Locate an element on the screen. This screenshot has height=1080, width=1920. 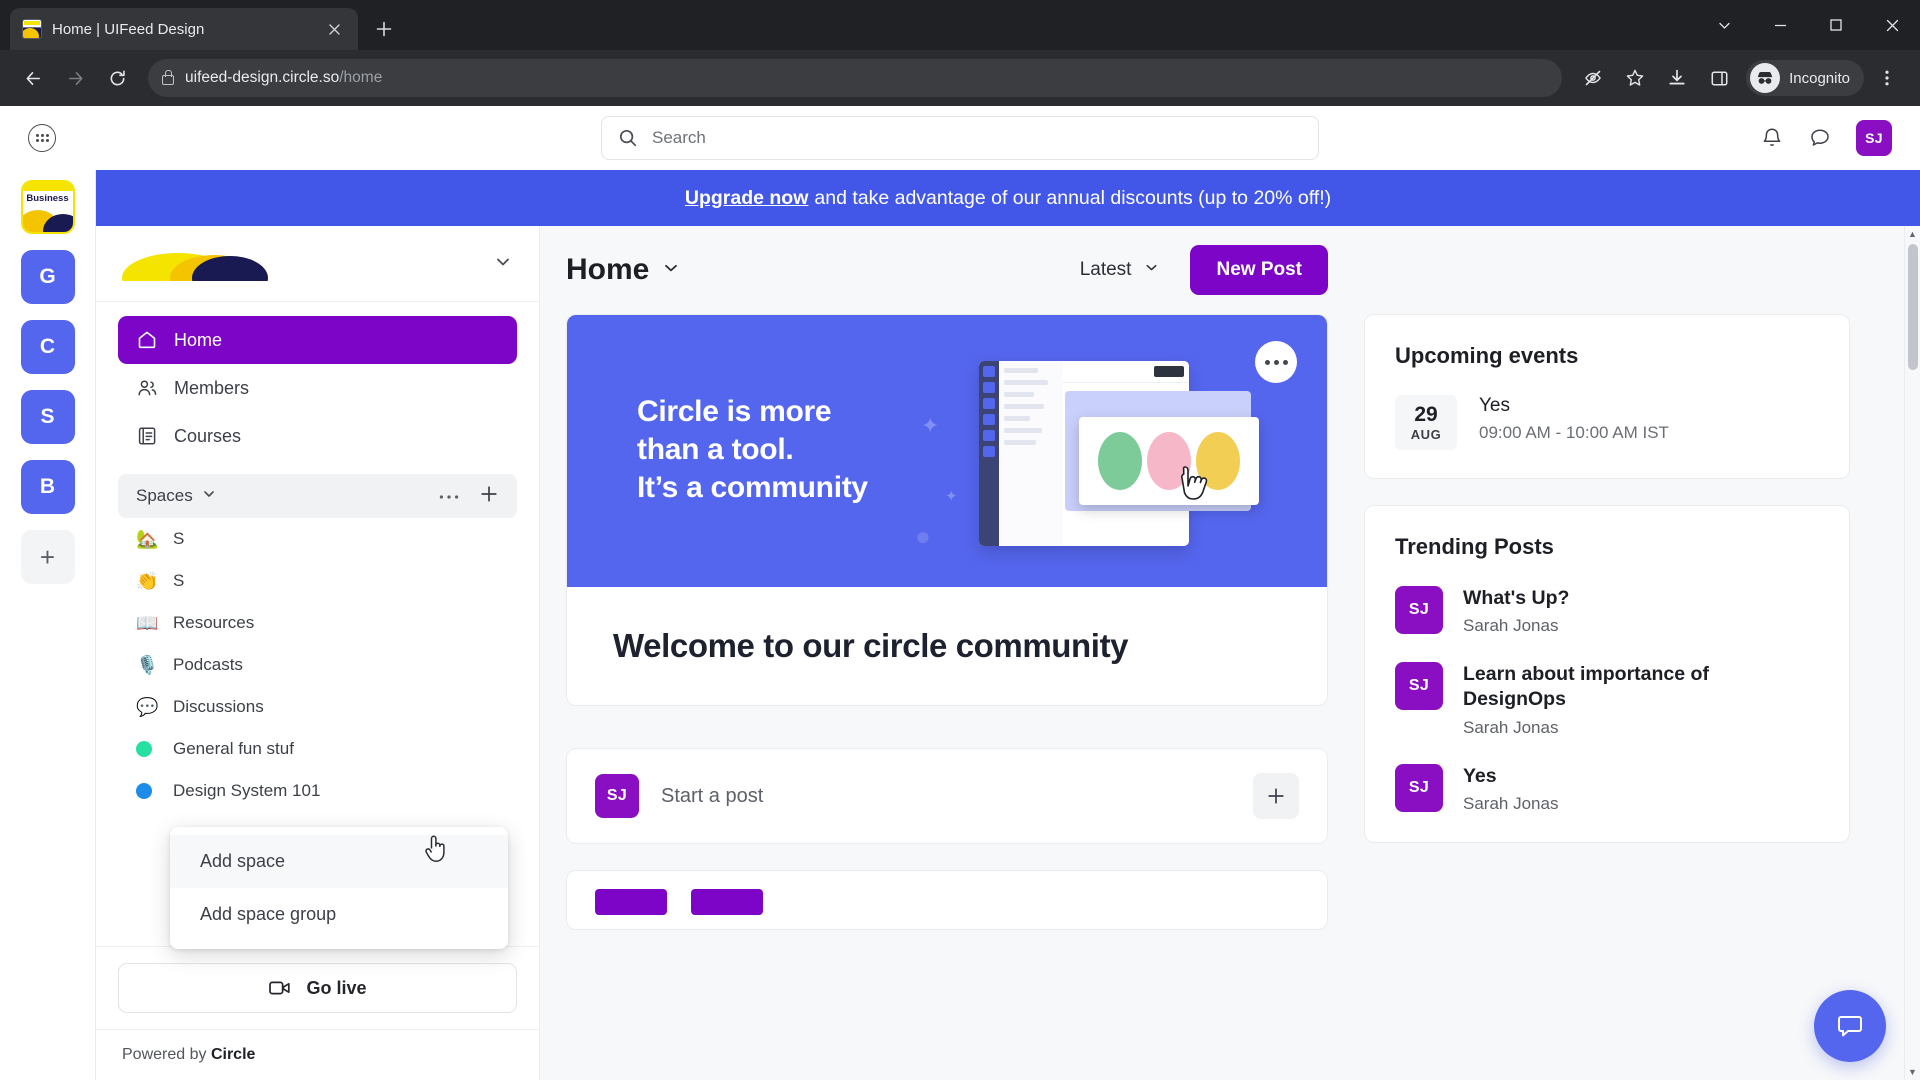
bookmark-star-icon is located at coordinates (1635, 78).